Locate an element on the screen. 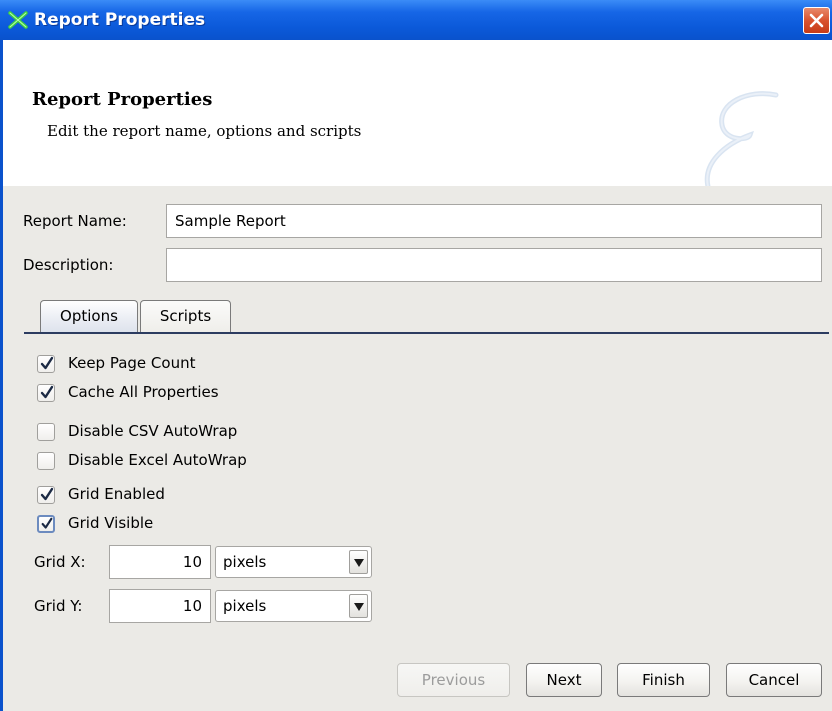 The image size is (832, 711). grid-x-unit-value: pixels is located at coordinates (245, 562).